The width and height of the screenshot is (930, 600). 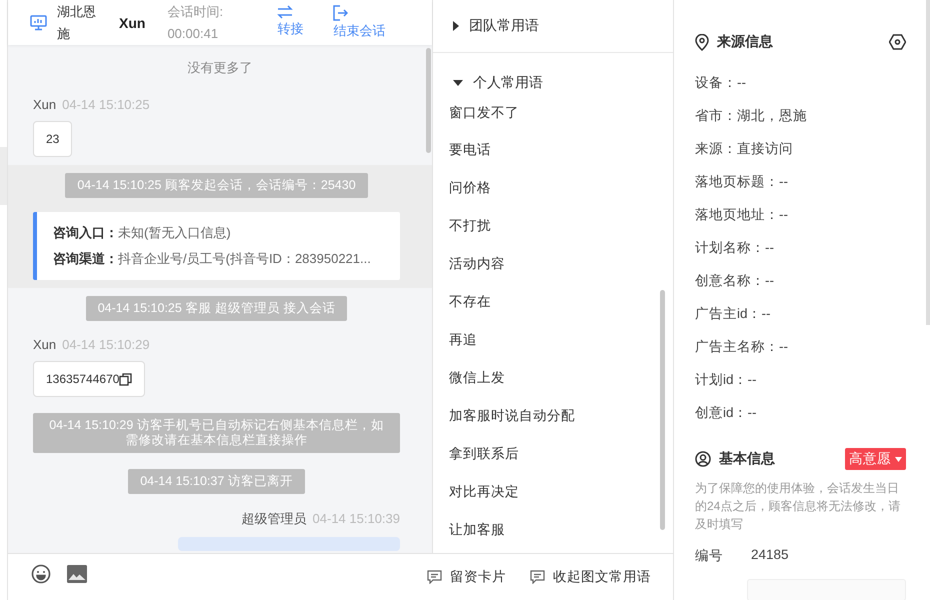 What do you see at coordinates (553, 117) in the screenshot?
I see `phrase-item: 窗口发不了` at bounding box center [553, 117].